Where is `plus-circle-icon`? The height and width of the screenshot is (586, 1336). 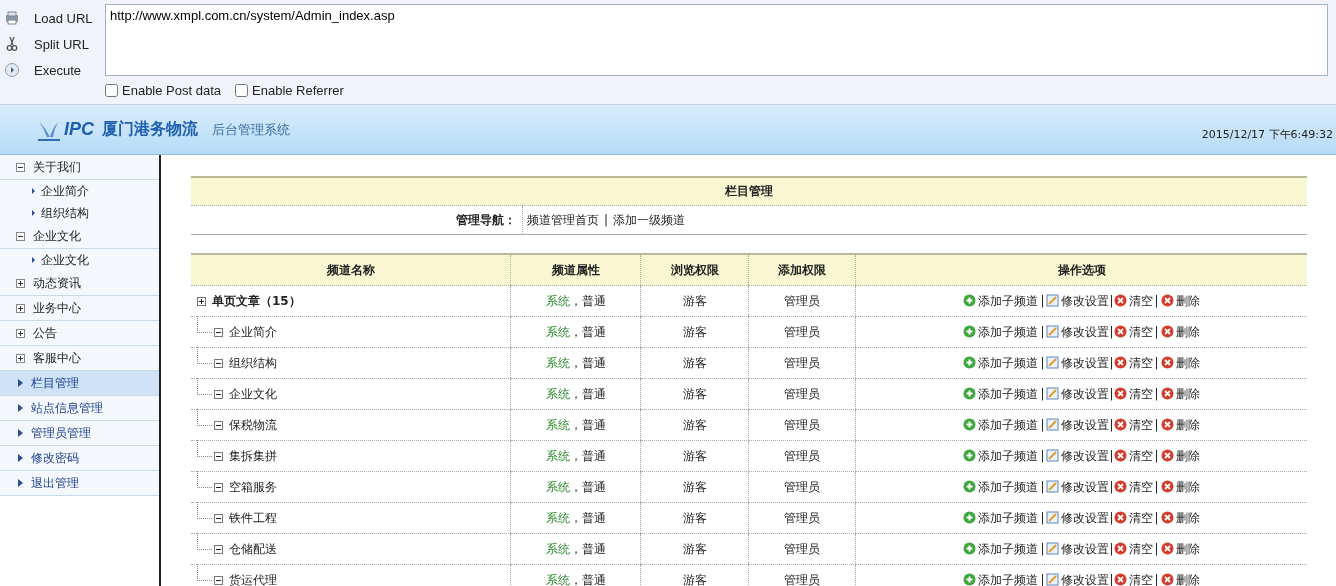 plus-circle-icon is located at coordinates (970, 455).